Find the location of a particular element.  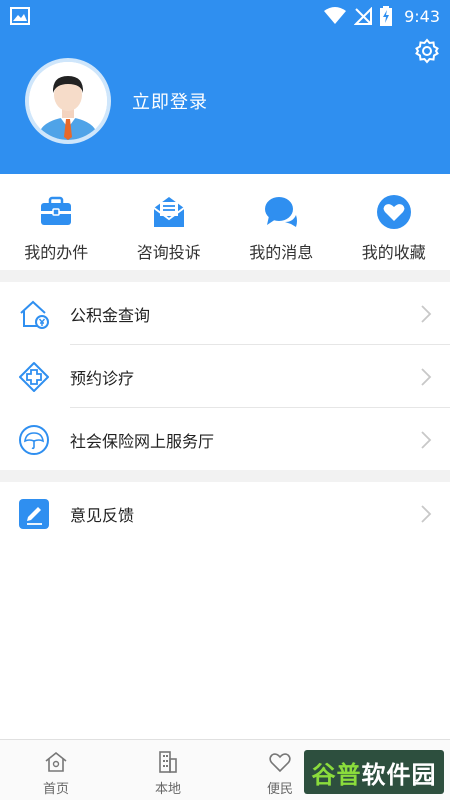

battery-charging-icon is located at coordinates (386, 16).